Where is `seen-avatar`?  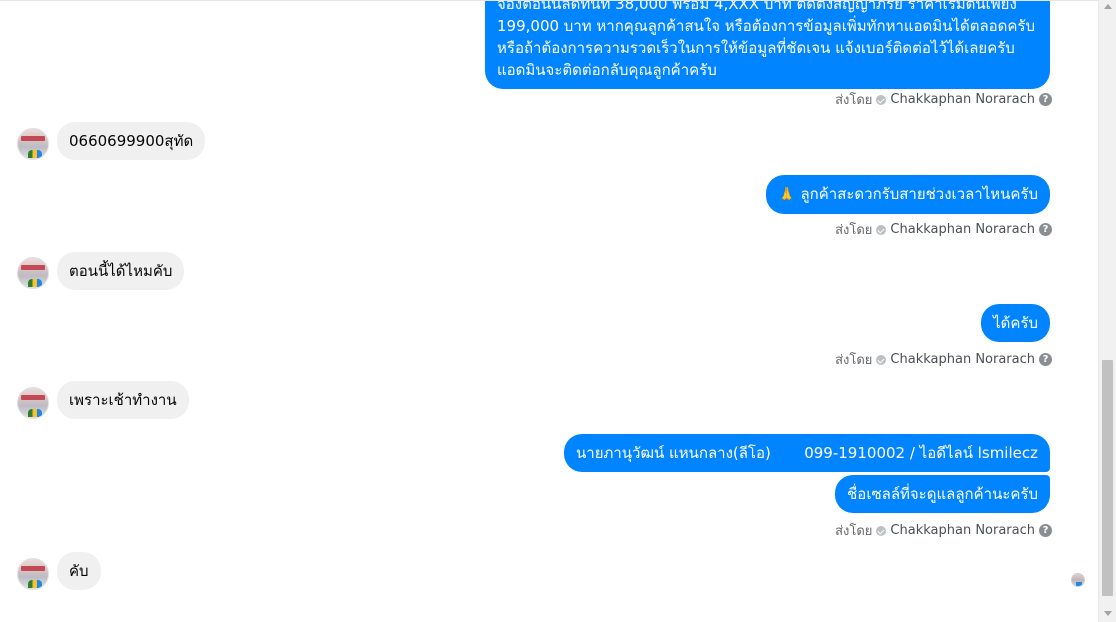
seen-avatar is located at coordinates (1078, 580).